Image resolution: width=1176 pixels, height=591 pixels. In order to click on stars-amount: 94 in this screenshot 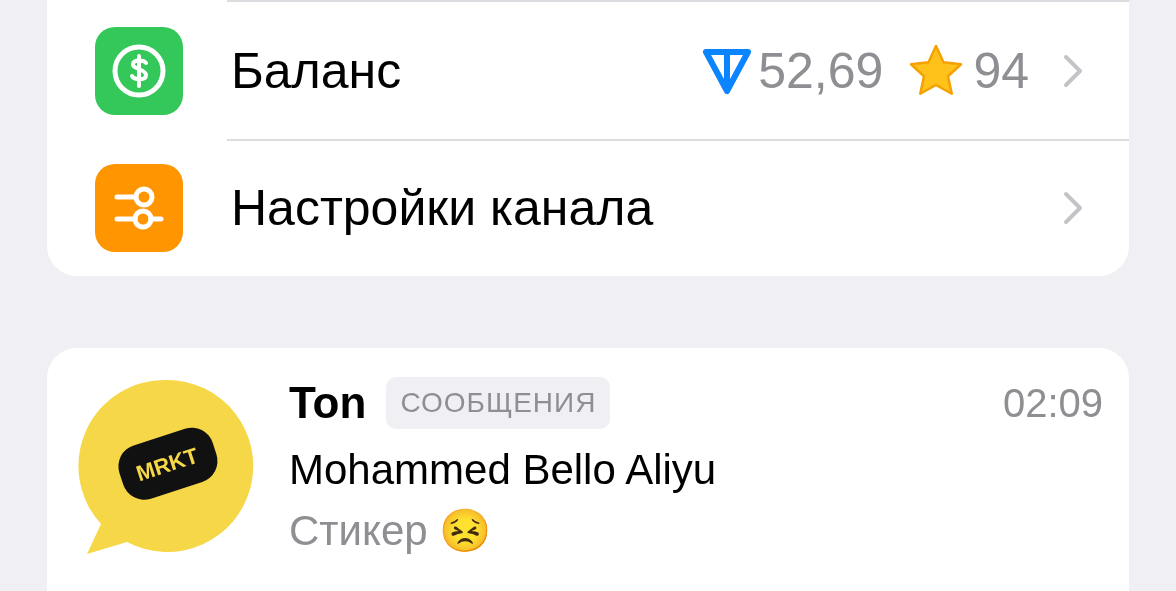, I will do `click(1001, 70)`.